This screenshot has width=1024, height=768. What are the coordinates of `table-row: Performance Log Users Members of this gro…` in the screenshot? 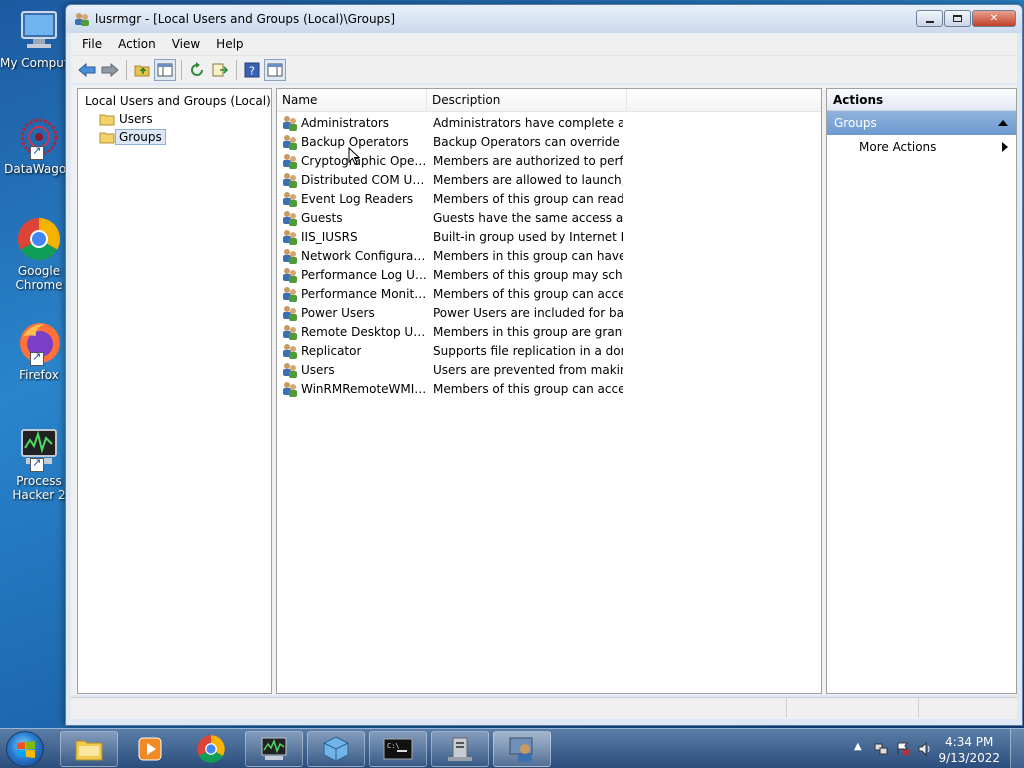 It's located at (549, 274).